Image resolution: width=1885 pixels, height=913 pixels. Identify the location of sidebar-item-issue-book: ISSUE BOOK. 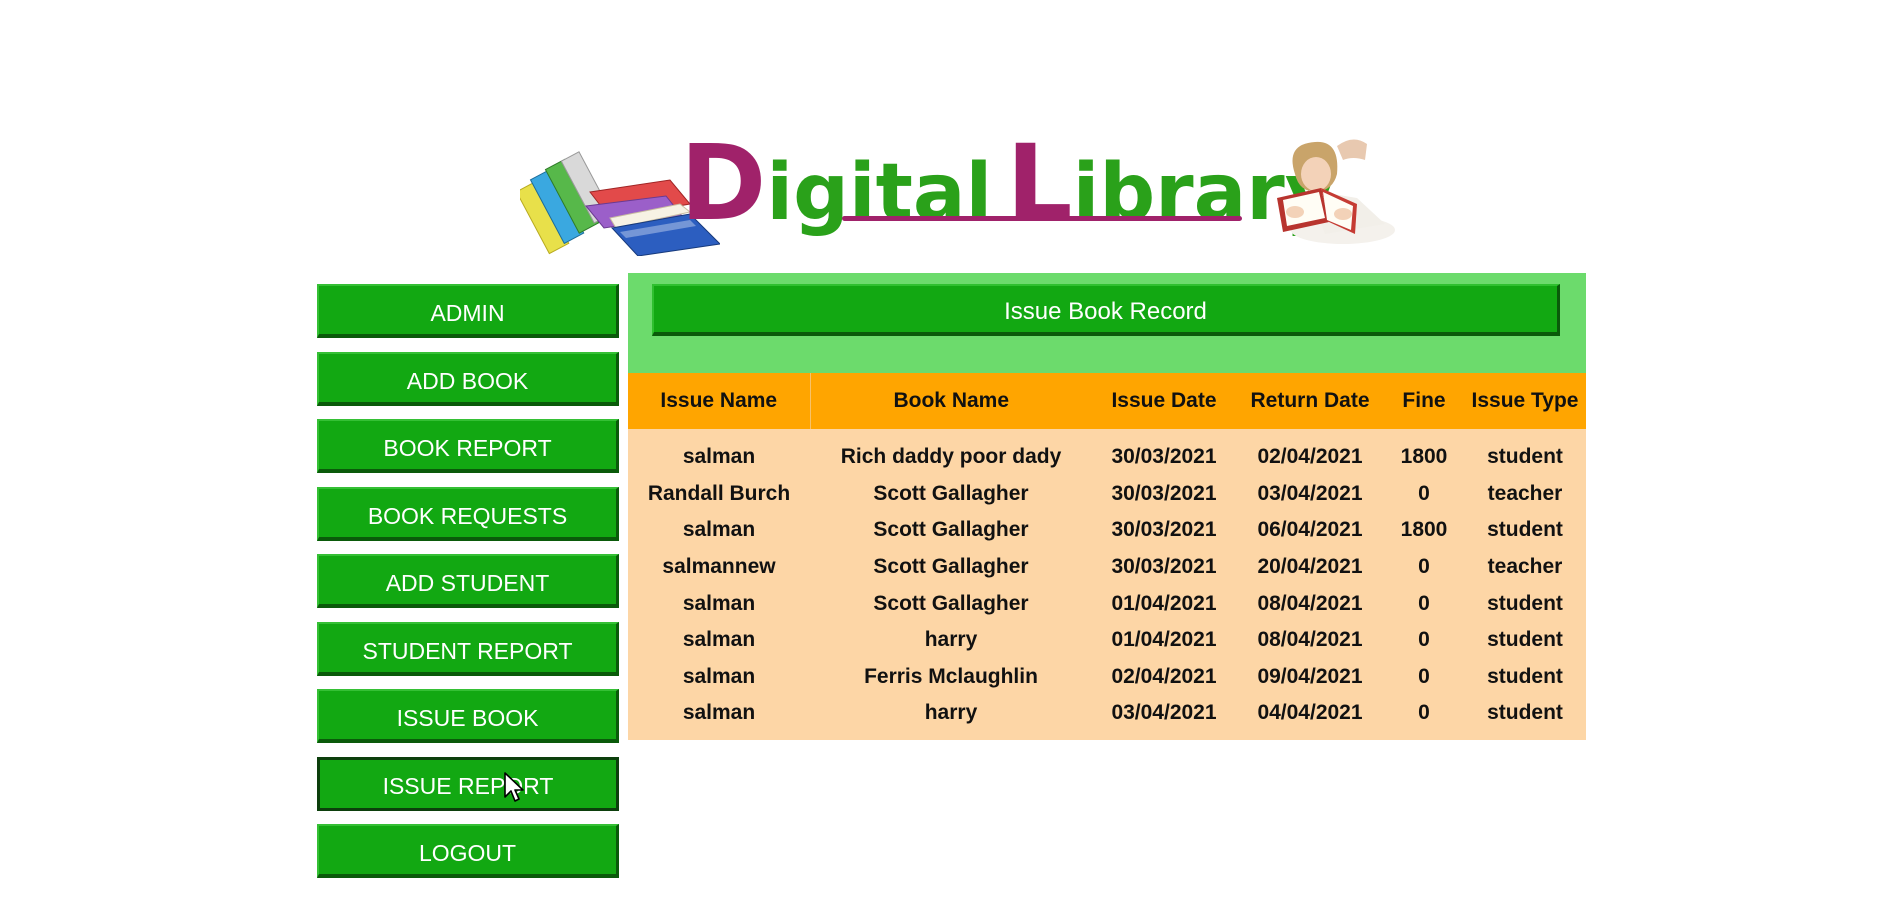
(468, 716).